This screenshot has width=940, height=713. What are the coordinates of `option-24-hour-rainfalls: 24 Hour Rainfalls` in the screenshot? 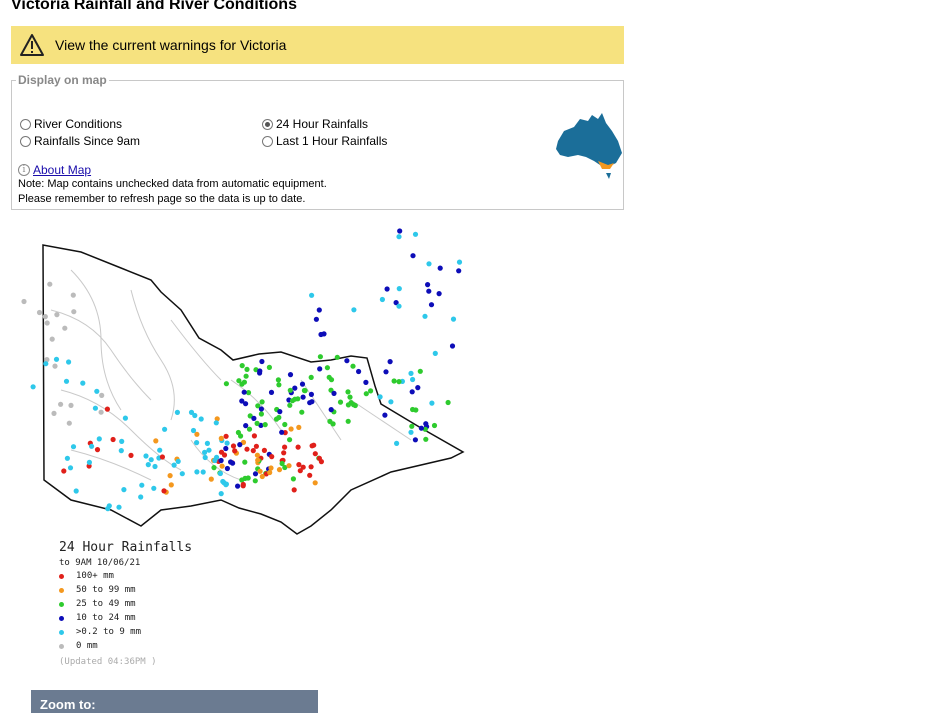 It's located at (315, 124).